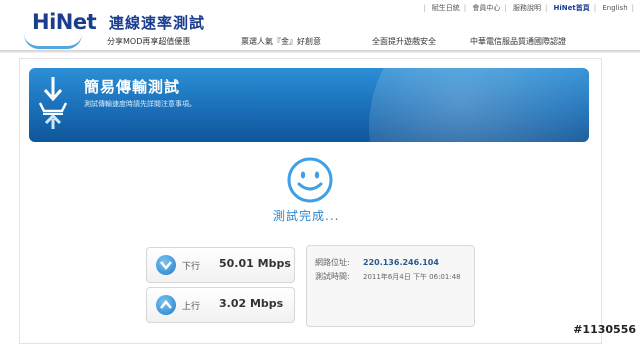 The image size is (640, 344). I want to click on toplink-1: 會員中心, so click(486, 8).